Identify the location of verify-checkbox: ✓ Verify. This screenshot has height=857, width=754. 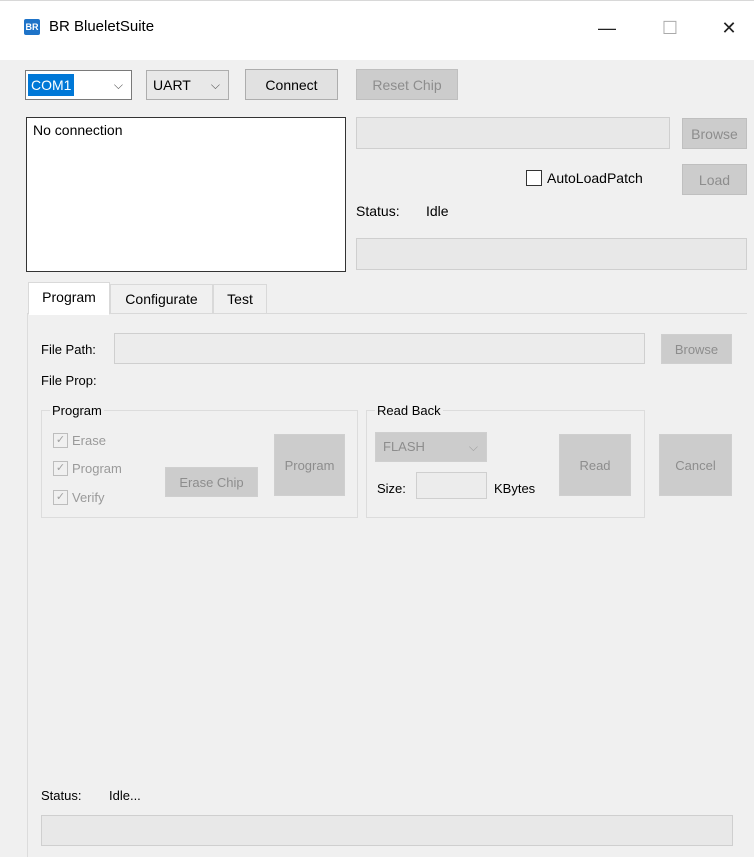
(79, 497).